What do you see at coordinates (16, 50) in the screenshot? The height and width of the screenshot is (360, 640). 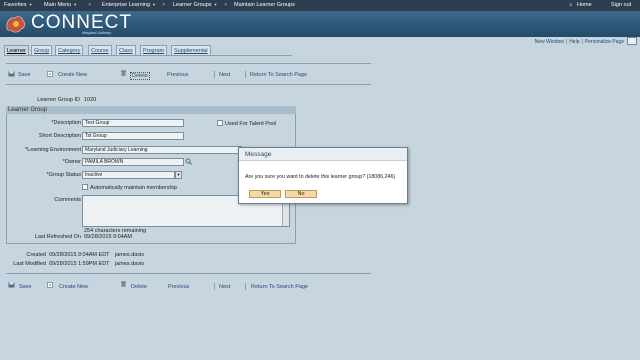 I see `tab-learner: Learner` at bounding box center [16, 50].